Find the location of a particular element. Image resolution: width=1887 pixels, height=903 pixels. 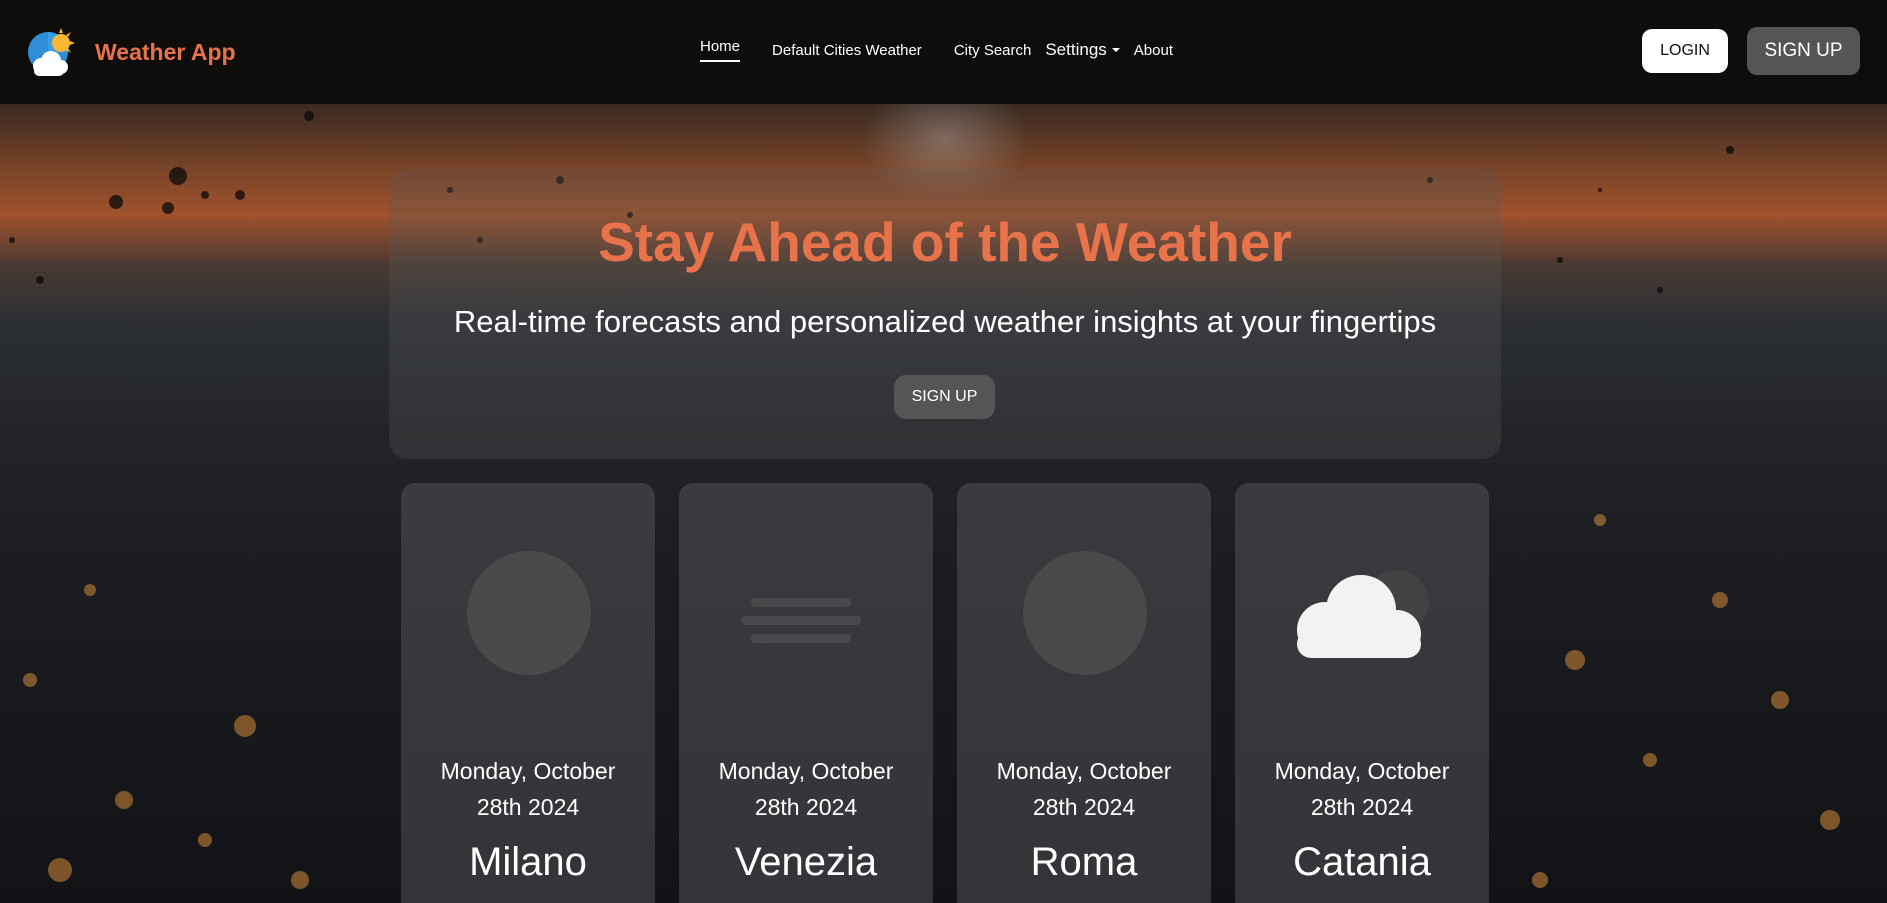

nav-about-link: About is located at coordinates (1153, 50).